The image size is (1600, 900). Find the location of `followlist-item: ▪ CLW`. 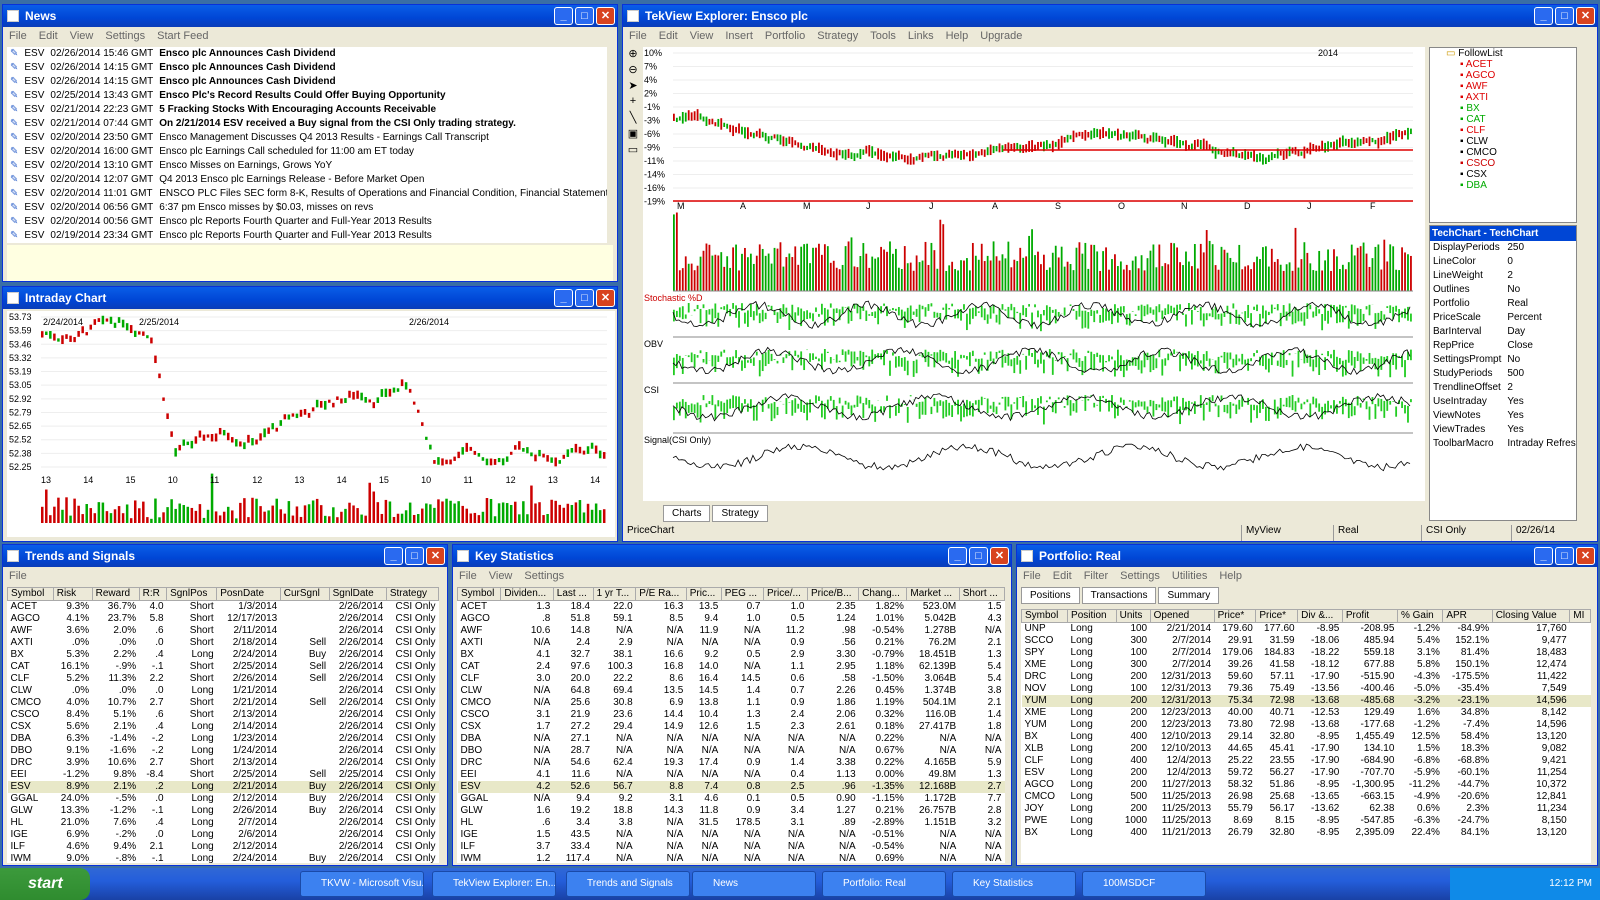

followlist-item: ▪ CLW is located at coordinates (1503, 141).